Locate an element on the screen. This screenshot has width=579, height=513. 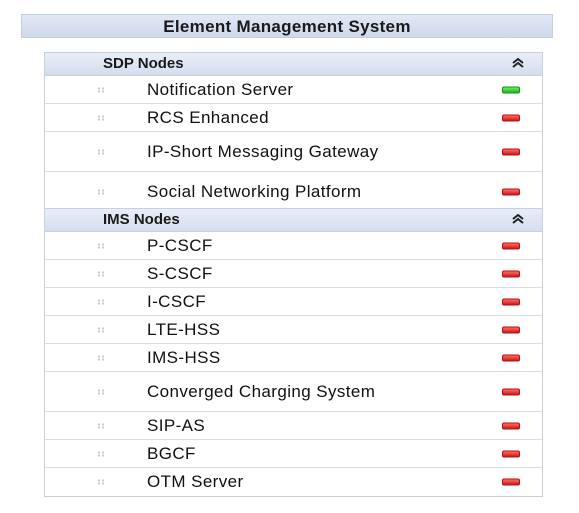
node-label: LTE-HSS is located at coordinates (184, 329).